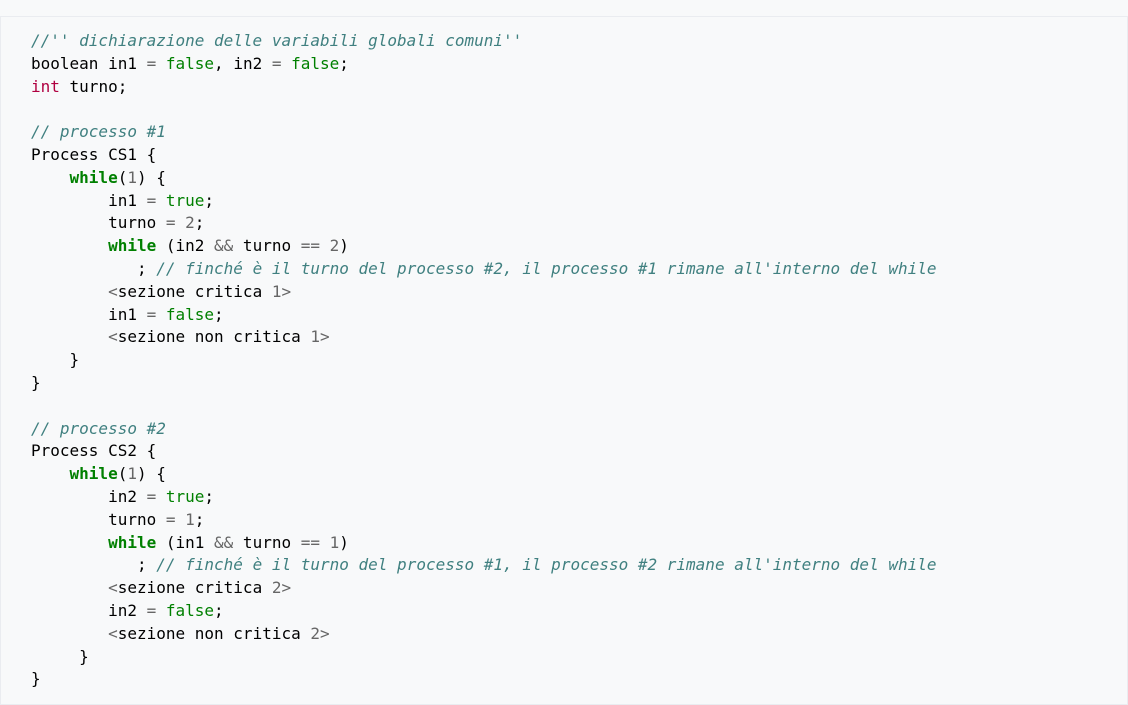  What do you see at coordinates (94, 451) in the screenshot?
I see `code-text: Process CS2 {` at bounding box center [94, 451].